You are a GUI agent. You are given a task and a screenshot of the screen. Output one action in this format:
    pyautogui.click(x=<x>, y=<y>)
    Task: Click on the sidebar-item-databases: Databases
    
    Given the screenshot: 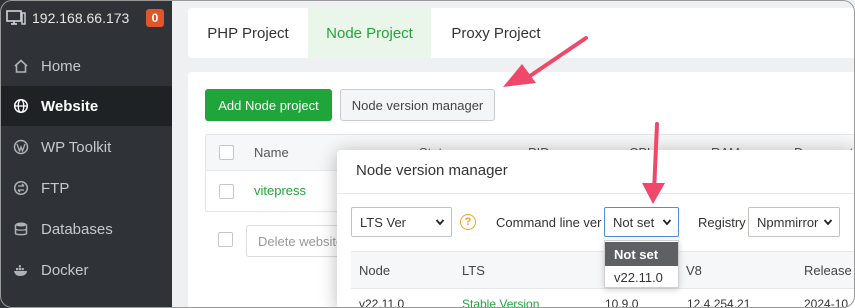 What is the action you would take?
    pyautogui.click(x=86, y=229)
    